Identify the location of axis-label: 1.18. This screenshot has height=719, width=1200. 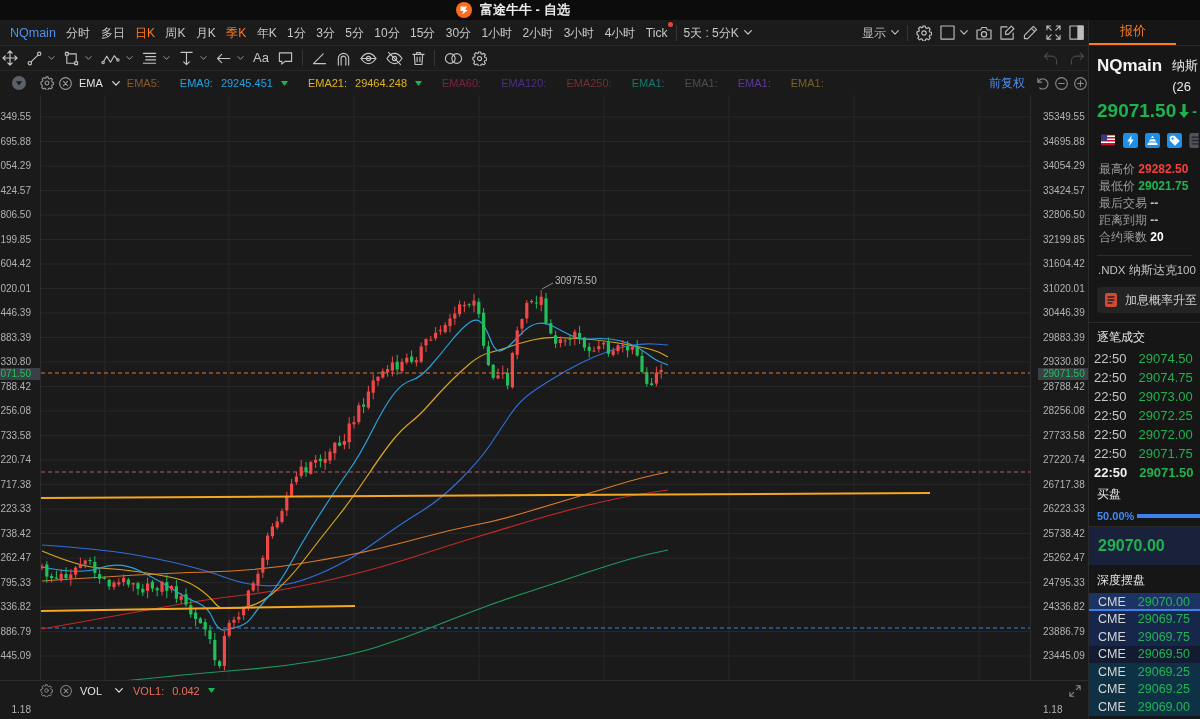
(21, 709).